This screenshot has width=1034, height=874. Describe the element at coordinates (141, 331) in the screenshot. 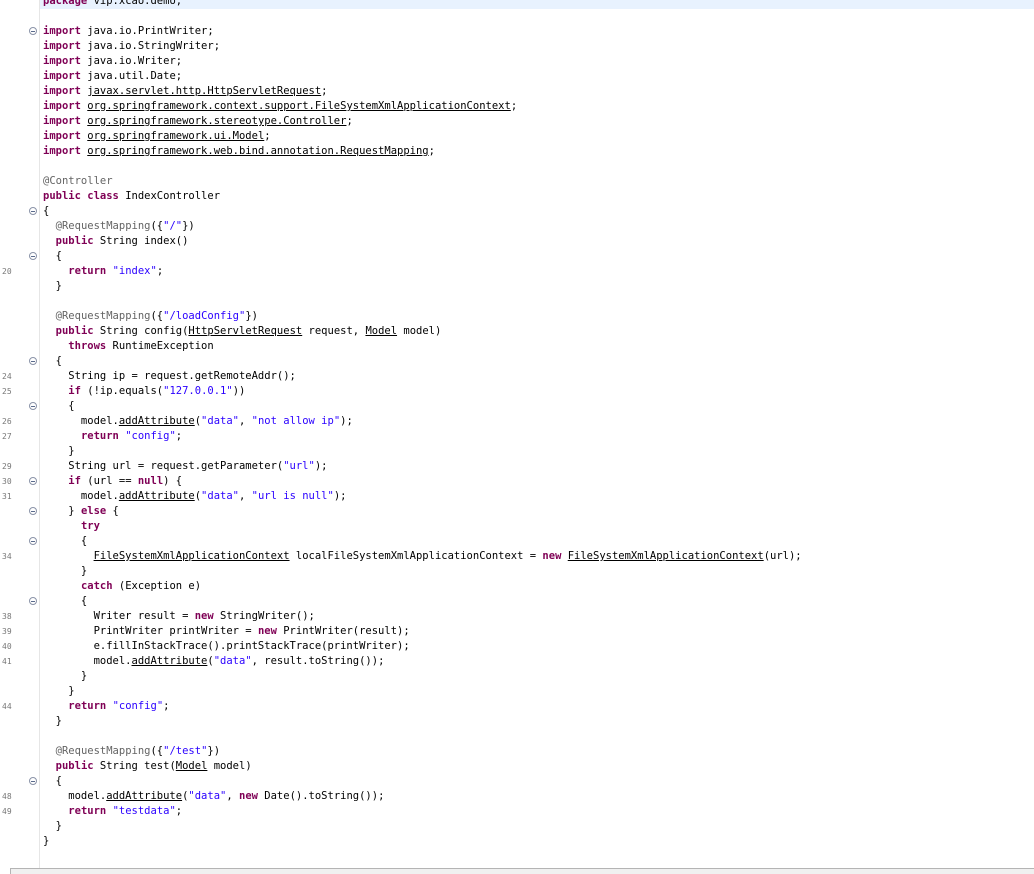

I see `code-token: String config(` at that location.